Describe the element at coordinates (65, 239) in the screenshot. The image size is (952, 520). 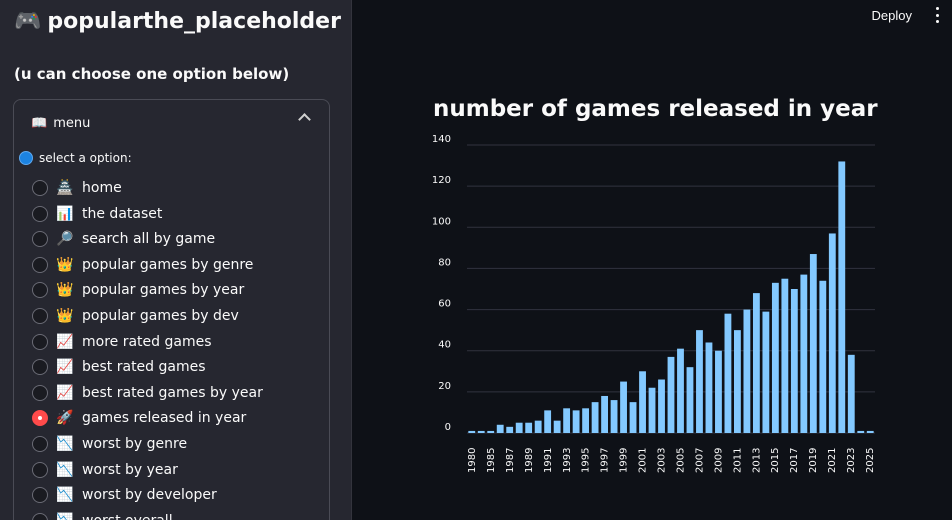
I see `option-emoji-icon: 🔎` at that location.